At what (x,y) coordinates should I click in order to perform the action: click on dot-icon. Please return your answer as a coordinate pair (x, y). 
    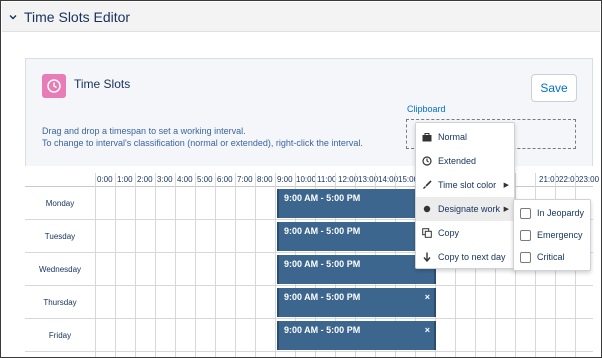
    Looking at the image, I should click on (427, 209).